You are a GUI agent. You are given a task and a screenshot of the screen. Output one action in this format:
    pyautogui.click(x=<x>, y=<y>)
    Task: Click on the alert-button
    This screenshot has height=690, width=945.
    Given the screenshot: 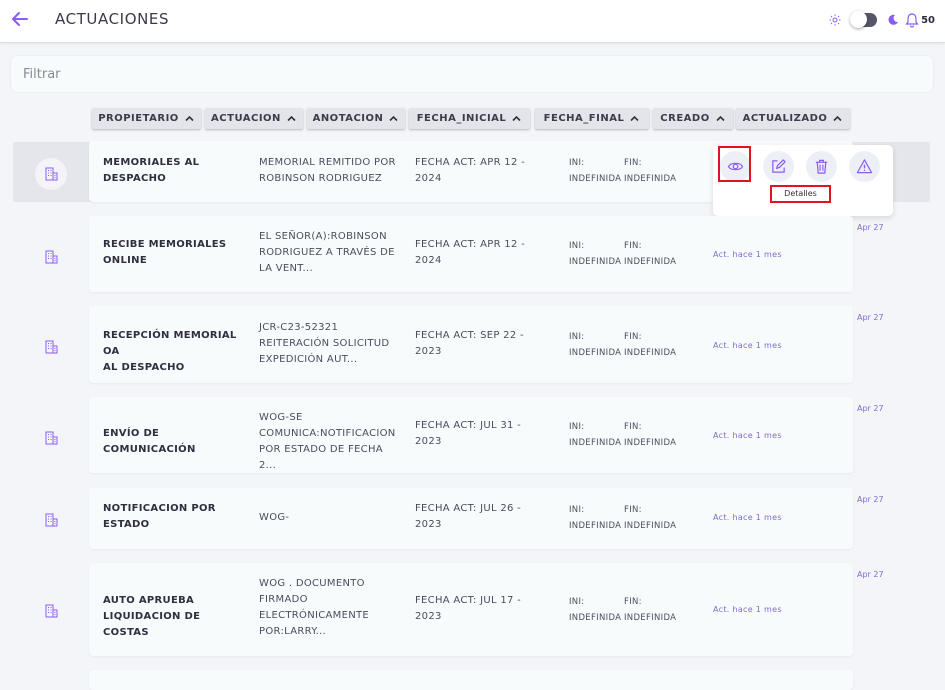 What is the action you would take?
    pyautogui.click(x=864, y=166)
    